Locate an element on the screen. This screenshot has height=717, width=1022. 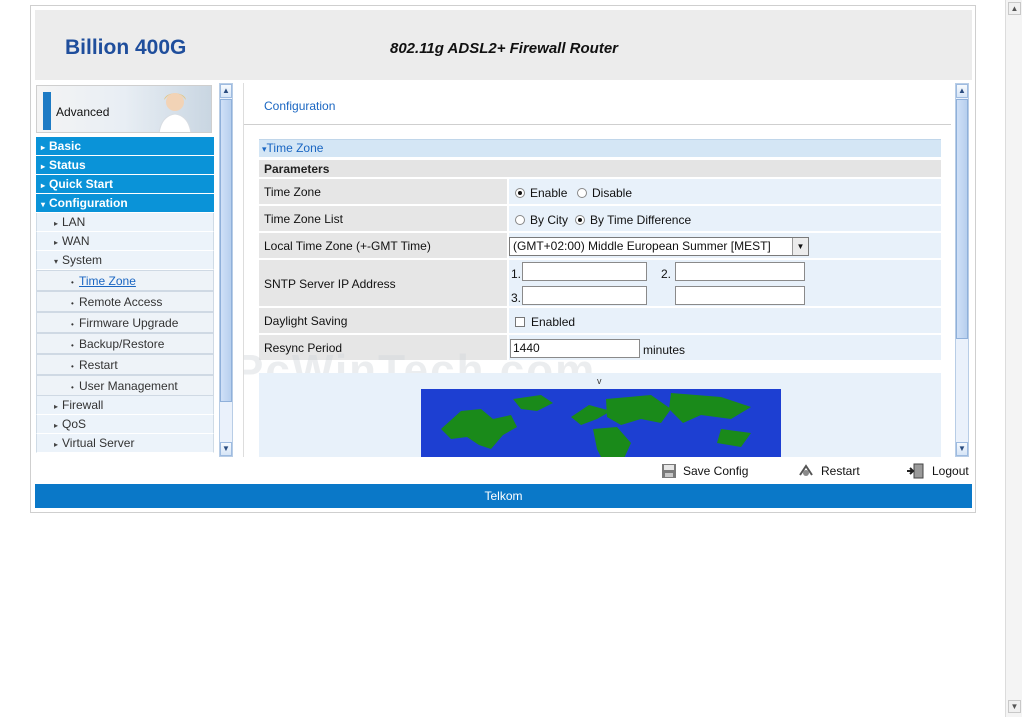
by-city-option: By City is located at coordinates (541, 220).